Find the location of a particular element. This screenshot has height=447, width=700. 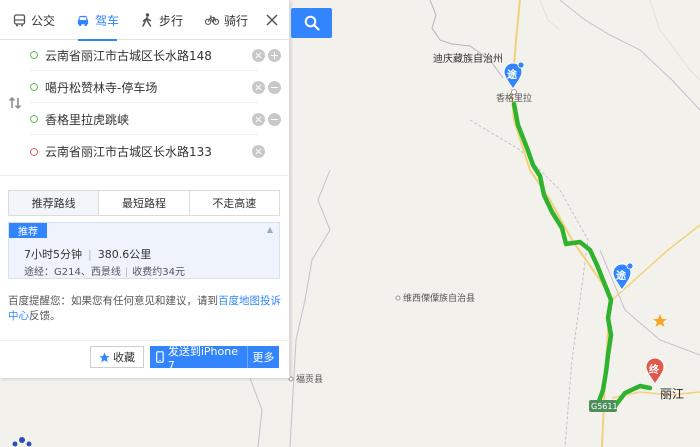

map-label-weixi: 维西傈僳族自治县 is located at coordinates (439, 298).